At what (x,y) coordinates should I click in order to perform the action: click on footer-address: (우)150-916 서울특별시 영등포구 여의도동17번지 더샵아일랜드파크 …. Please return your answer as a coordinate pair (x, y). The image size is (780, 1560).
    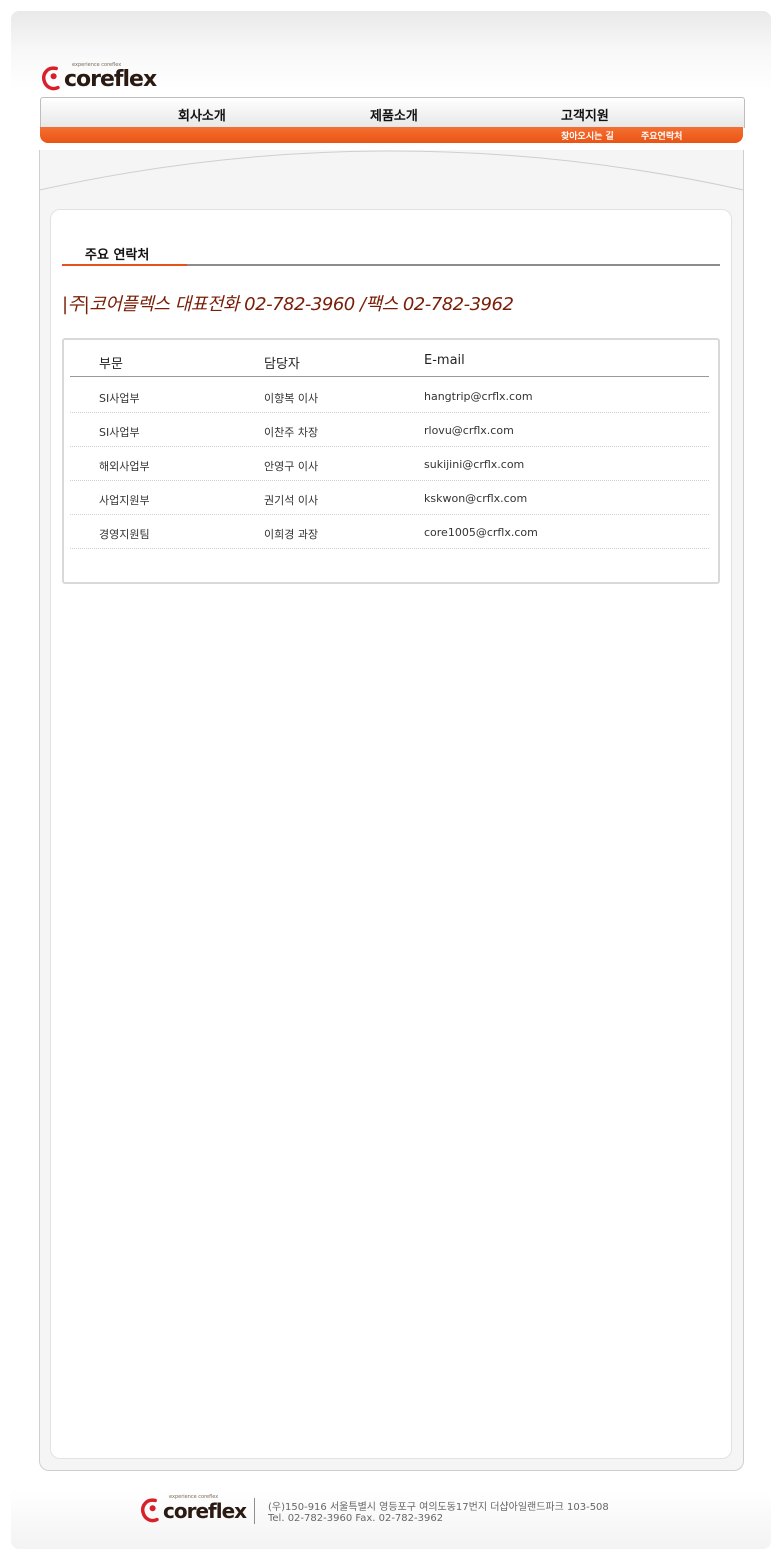
    Looking at the image, I should click on (438, 1507).